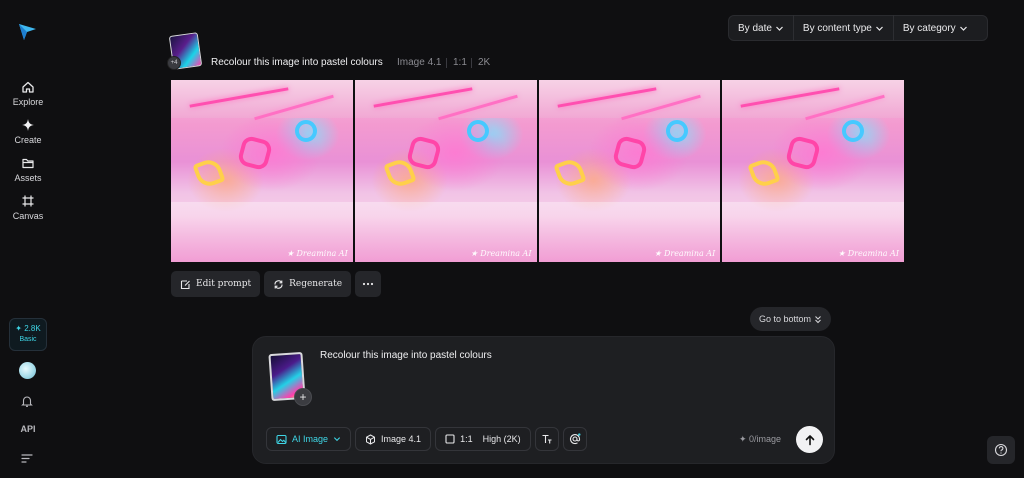  What do you see at coordinates (316, 284) in the screenshot?
I see `button-label: Regenerate` at bounding box center [316, 284].